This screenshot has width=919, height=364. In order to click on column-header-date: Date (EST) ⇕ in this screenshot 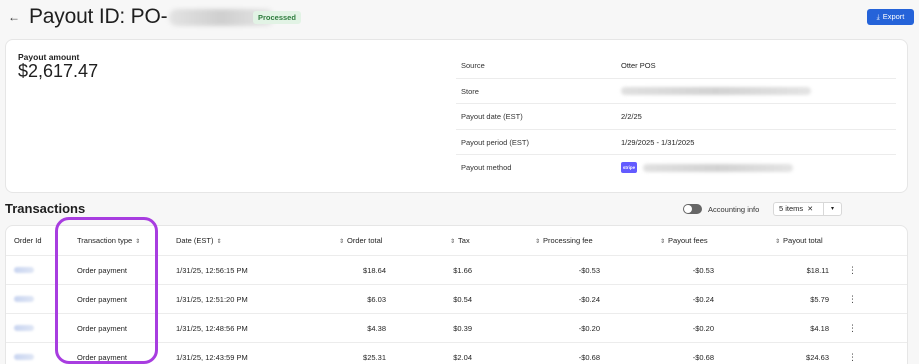, I will do `click(200, 241)`.